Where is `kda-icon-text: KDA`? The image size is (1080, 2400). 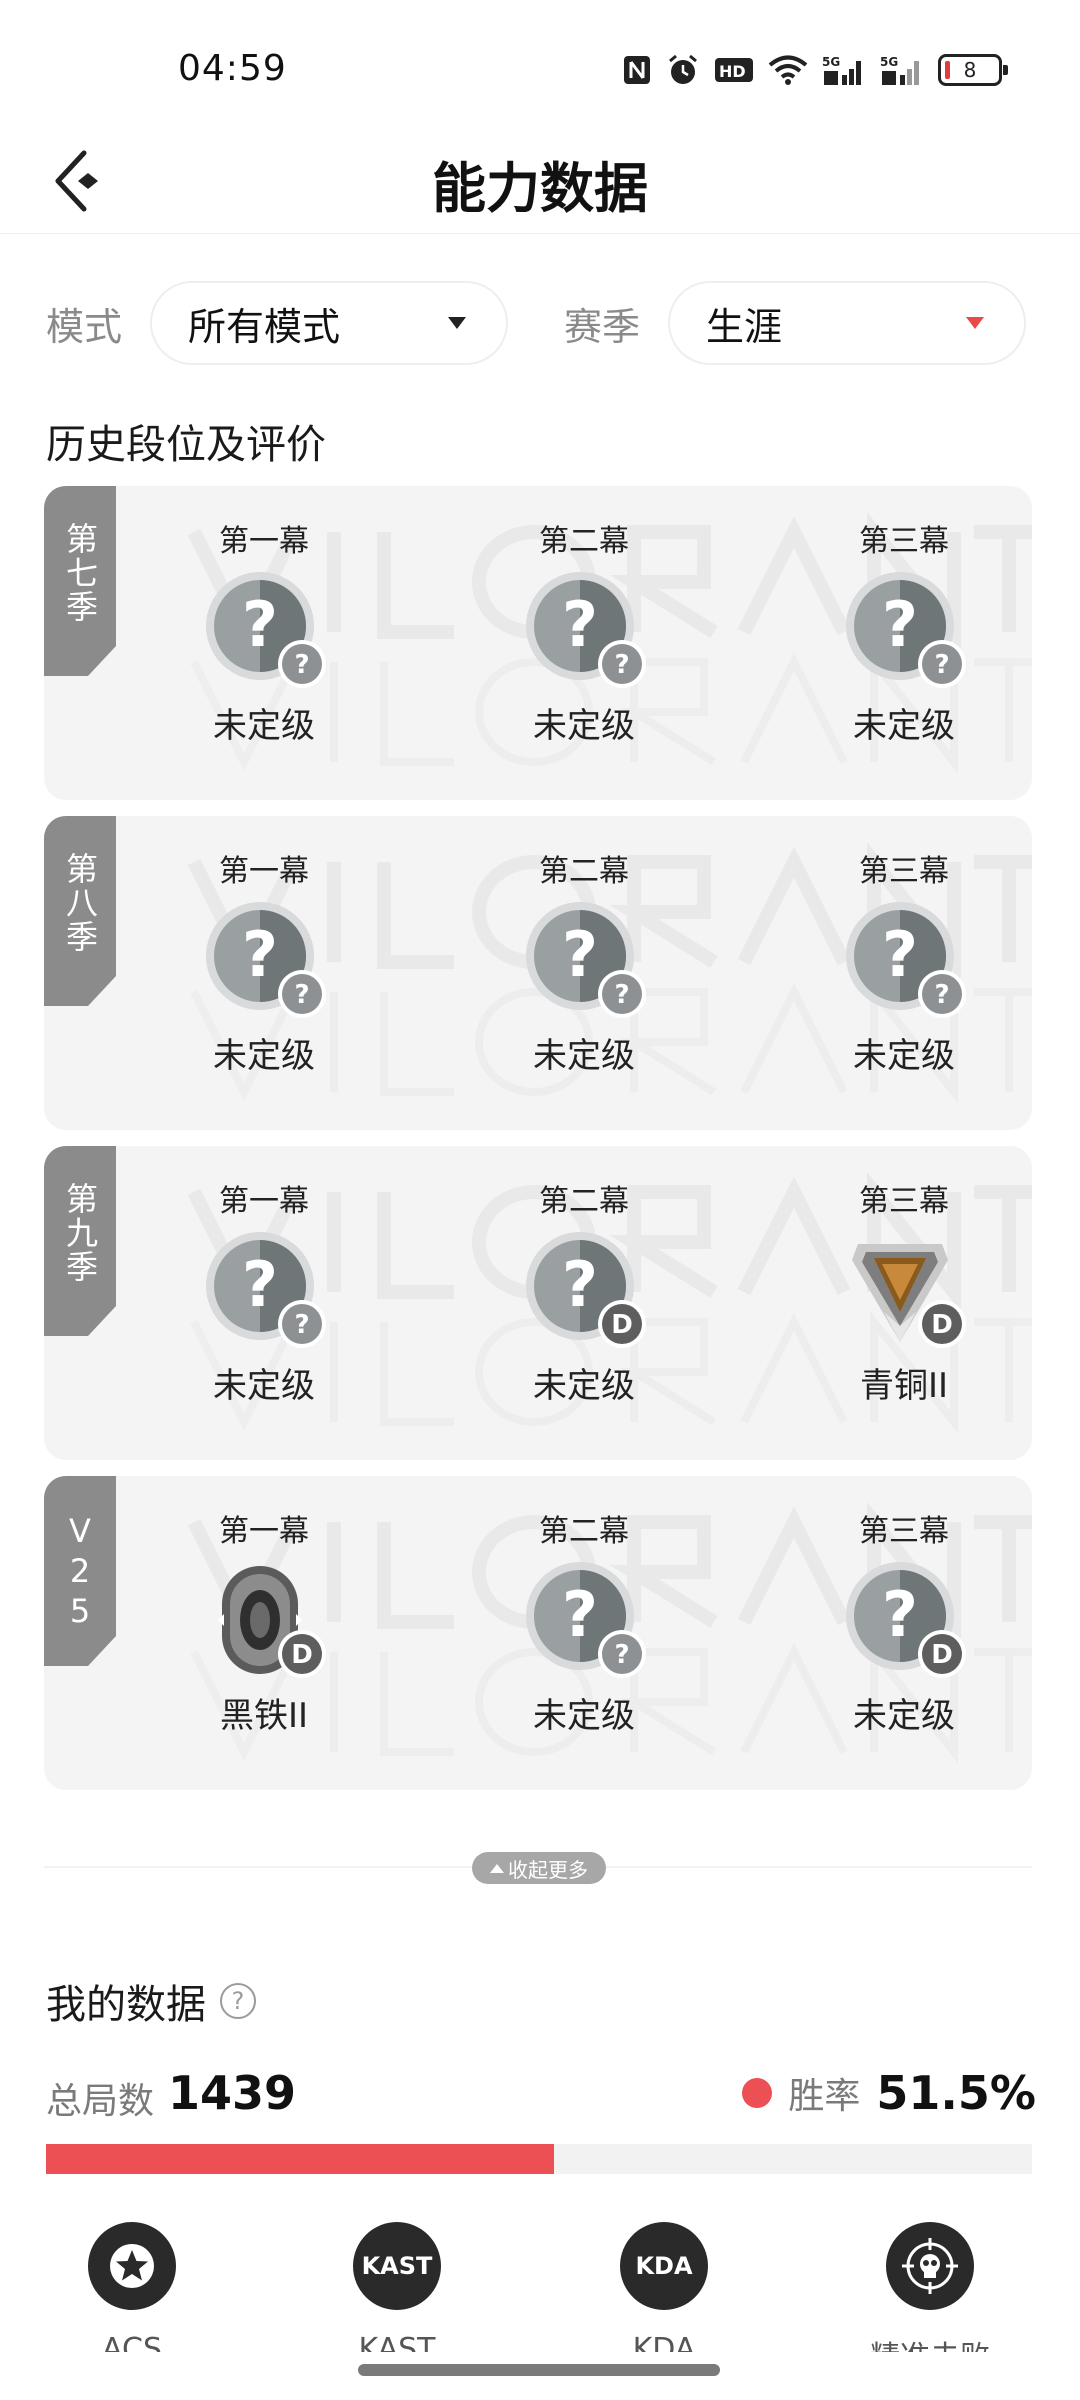
kda-icon-text: KDA is located at coordinates (664, 2266).